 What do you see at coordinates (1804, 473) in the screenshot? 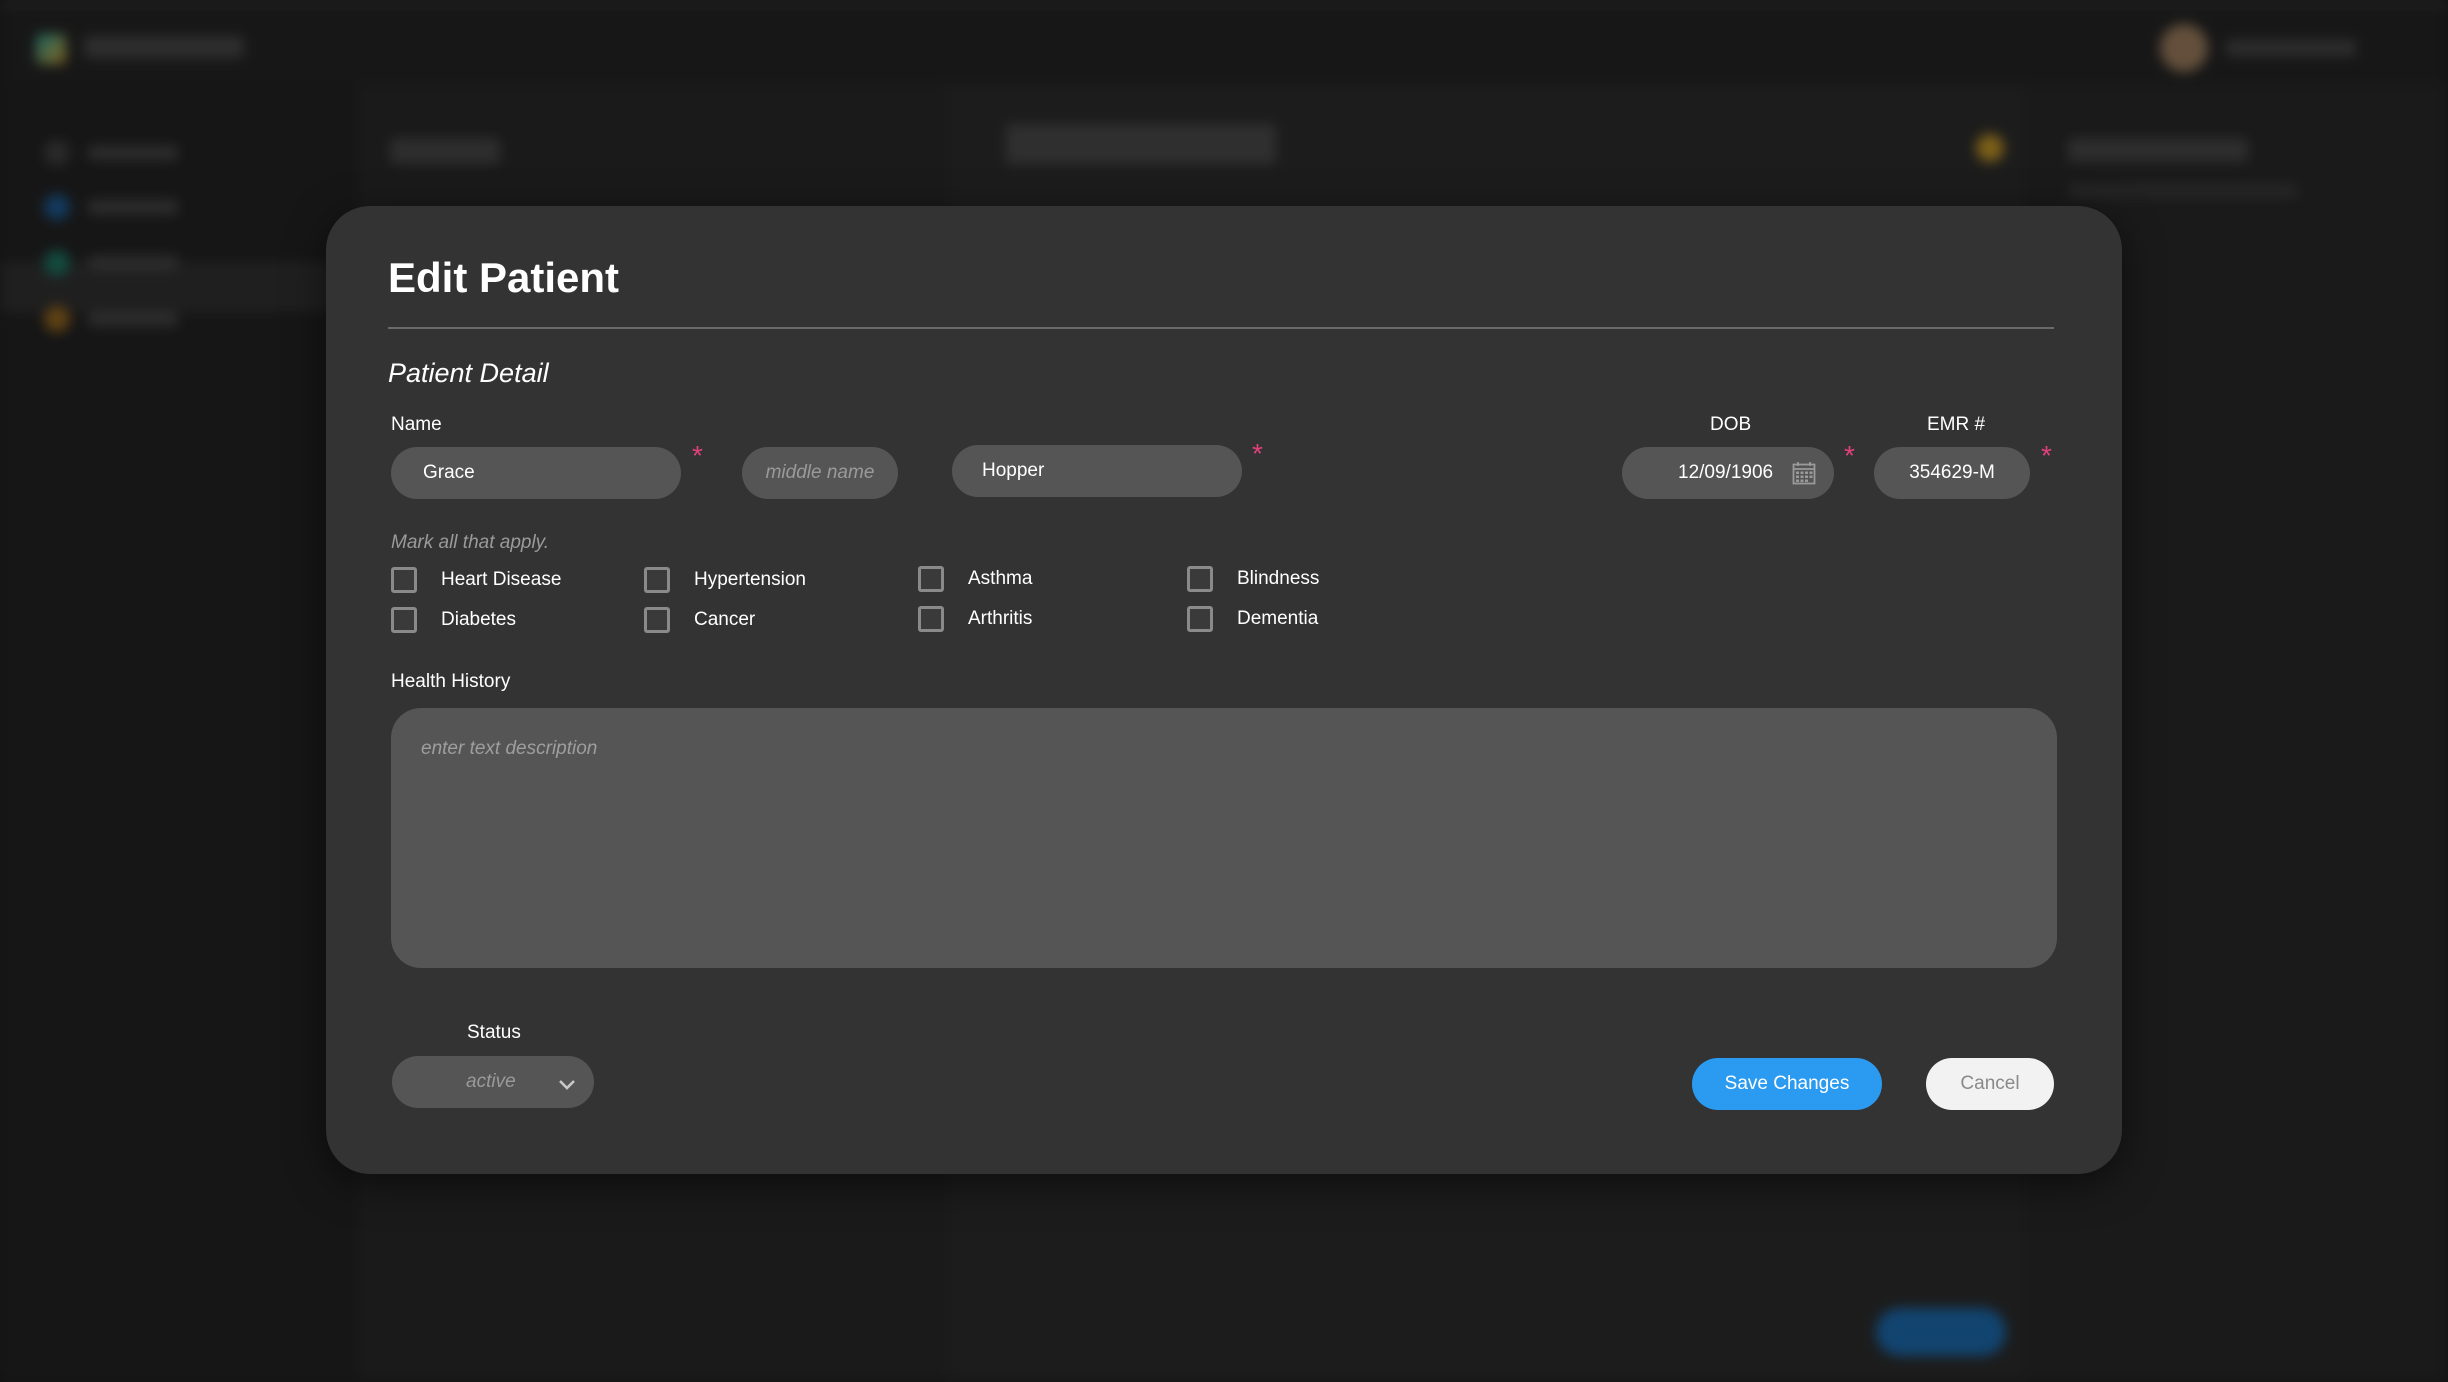
I see `calendar-icon` at bounding box center [1804, 473].